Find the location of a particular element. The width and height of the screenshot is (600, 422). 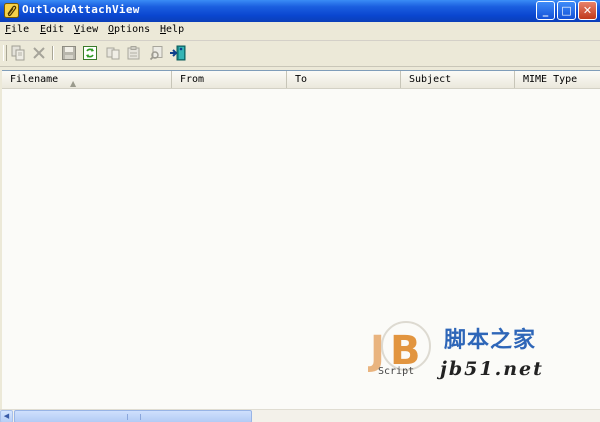

refresh-icon is located at coordinates (90, 53).